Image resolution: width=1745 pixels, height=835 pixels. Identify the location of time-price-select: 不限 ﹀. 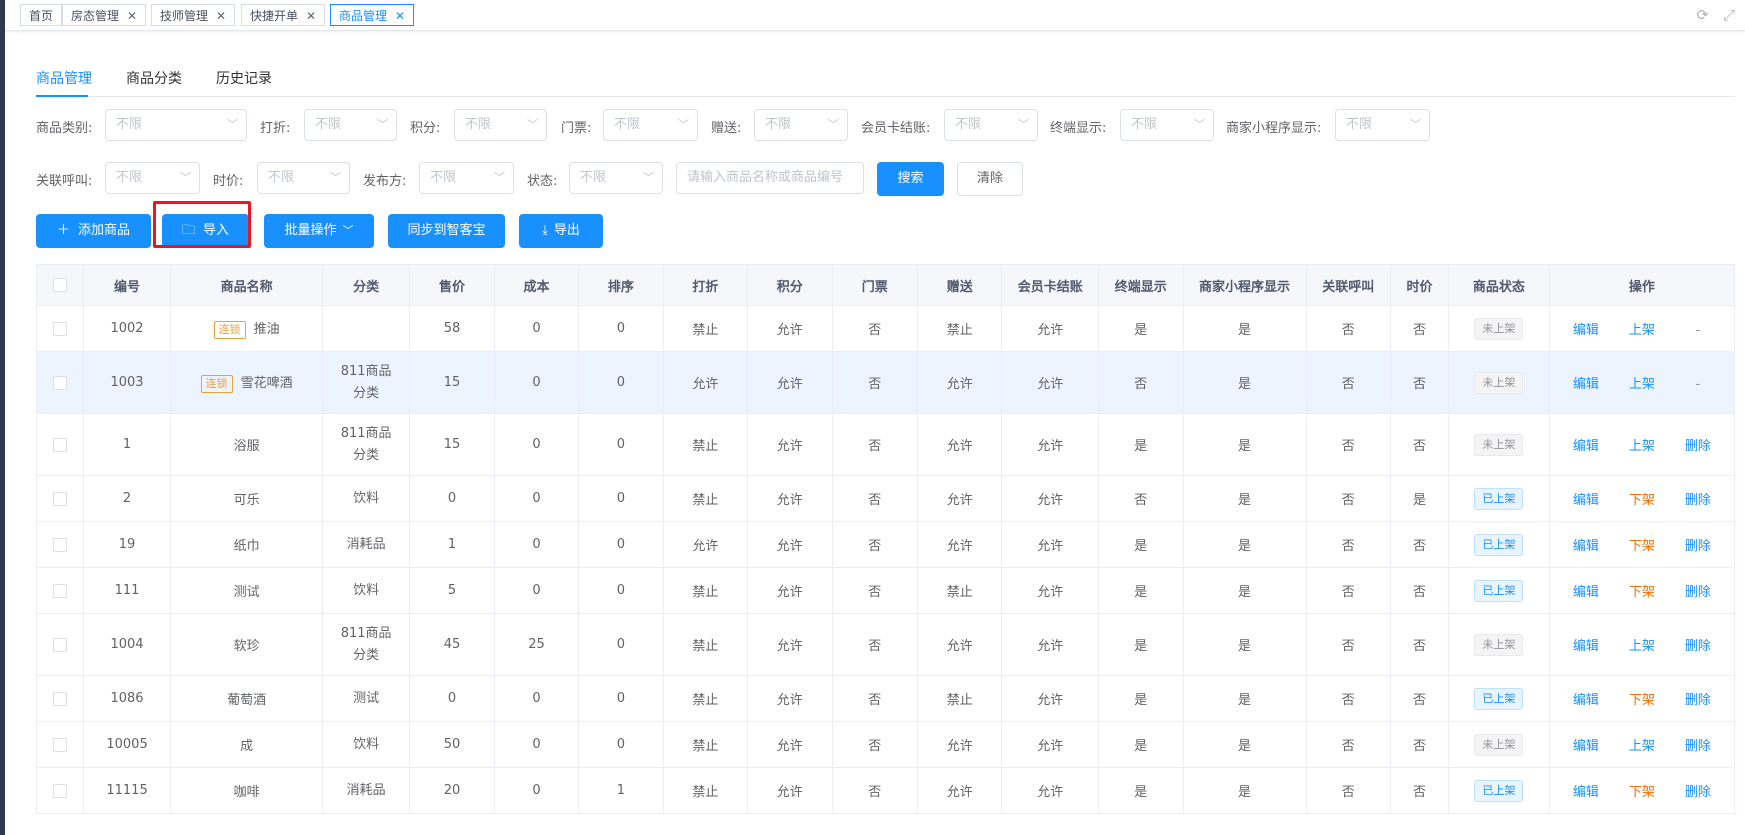
(303, 178).